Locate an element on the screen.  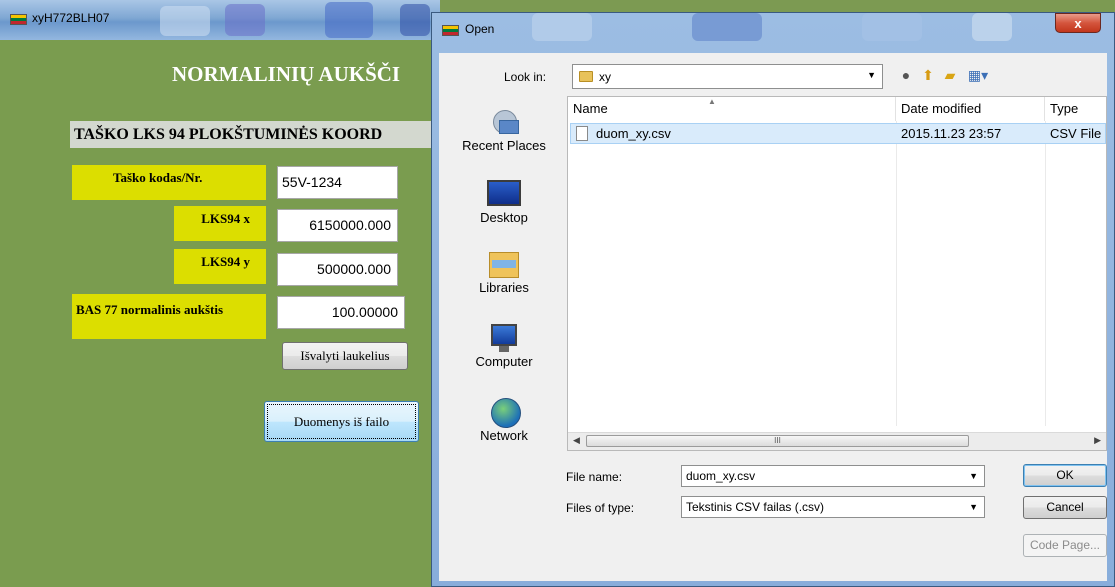
place-desktop: Desktop is located at coordinates (504, 201).